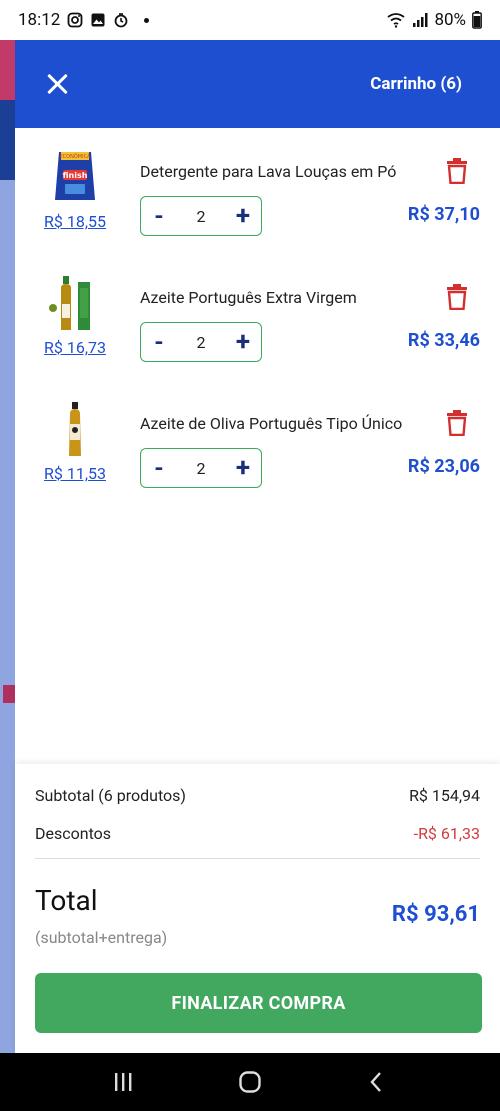 The height and width of the screenshot is (1111, 500). Describe the element at coordinates (250, 20) in the screenshot. I see `status-bar: 18:12 80%` at that location.